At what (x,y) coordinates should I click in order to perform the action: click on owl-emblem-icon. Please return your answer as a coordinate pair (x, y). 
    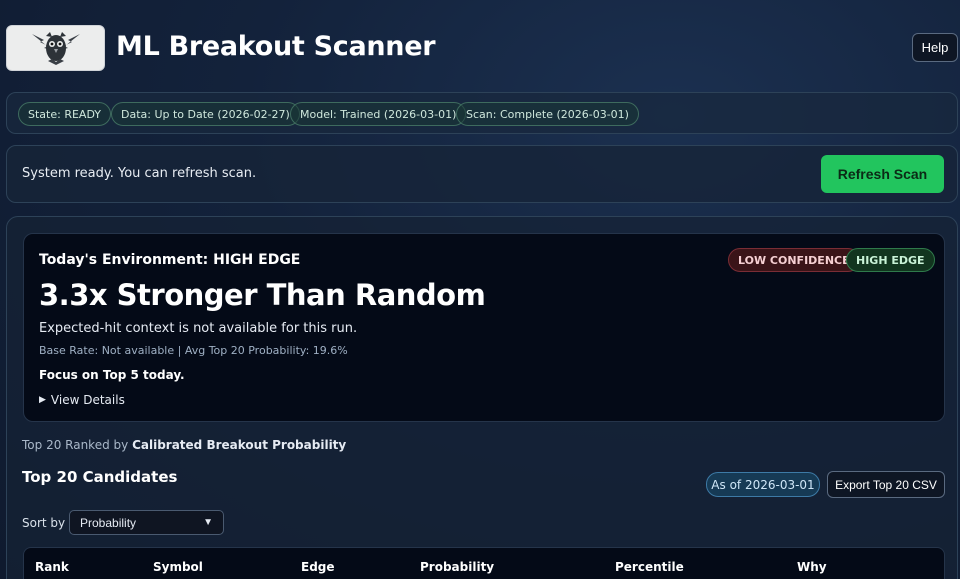
    Looking at the image, I should click on (55, 48).